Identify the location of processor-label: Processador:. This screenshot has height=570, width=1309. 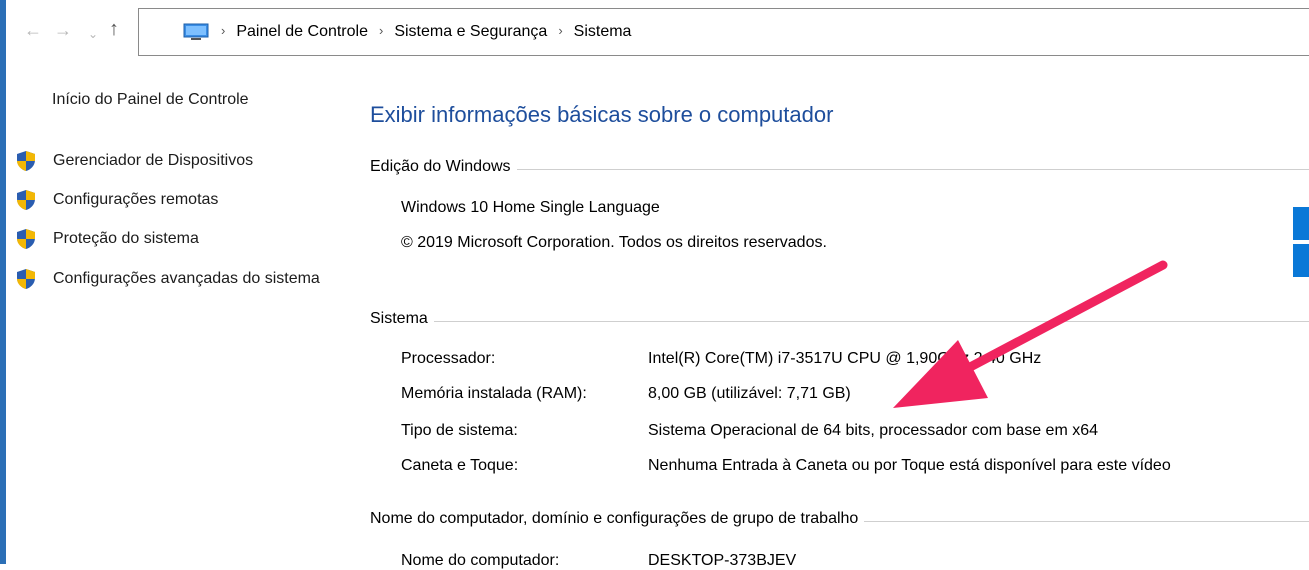
(448, 358).